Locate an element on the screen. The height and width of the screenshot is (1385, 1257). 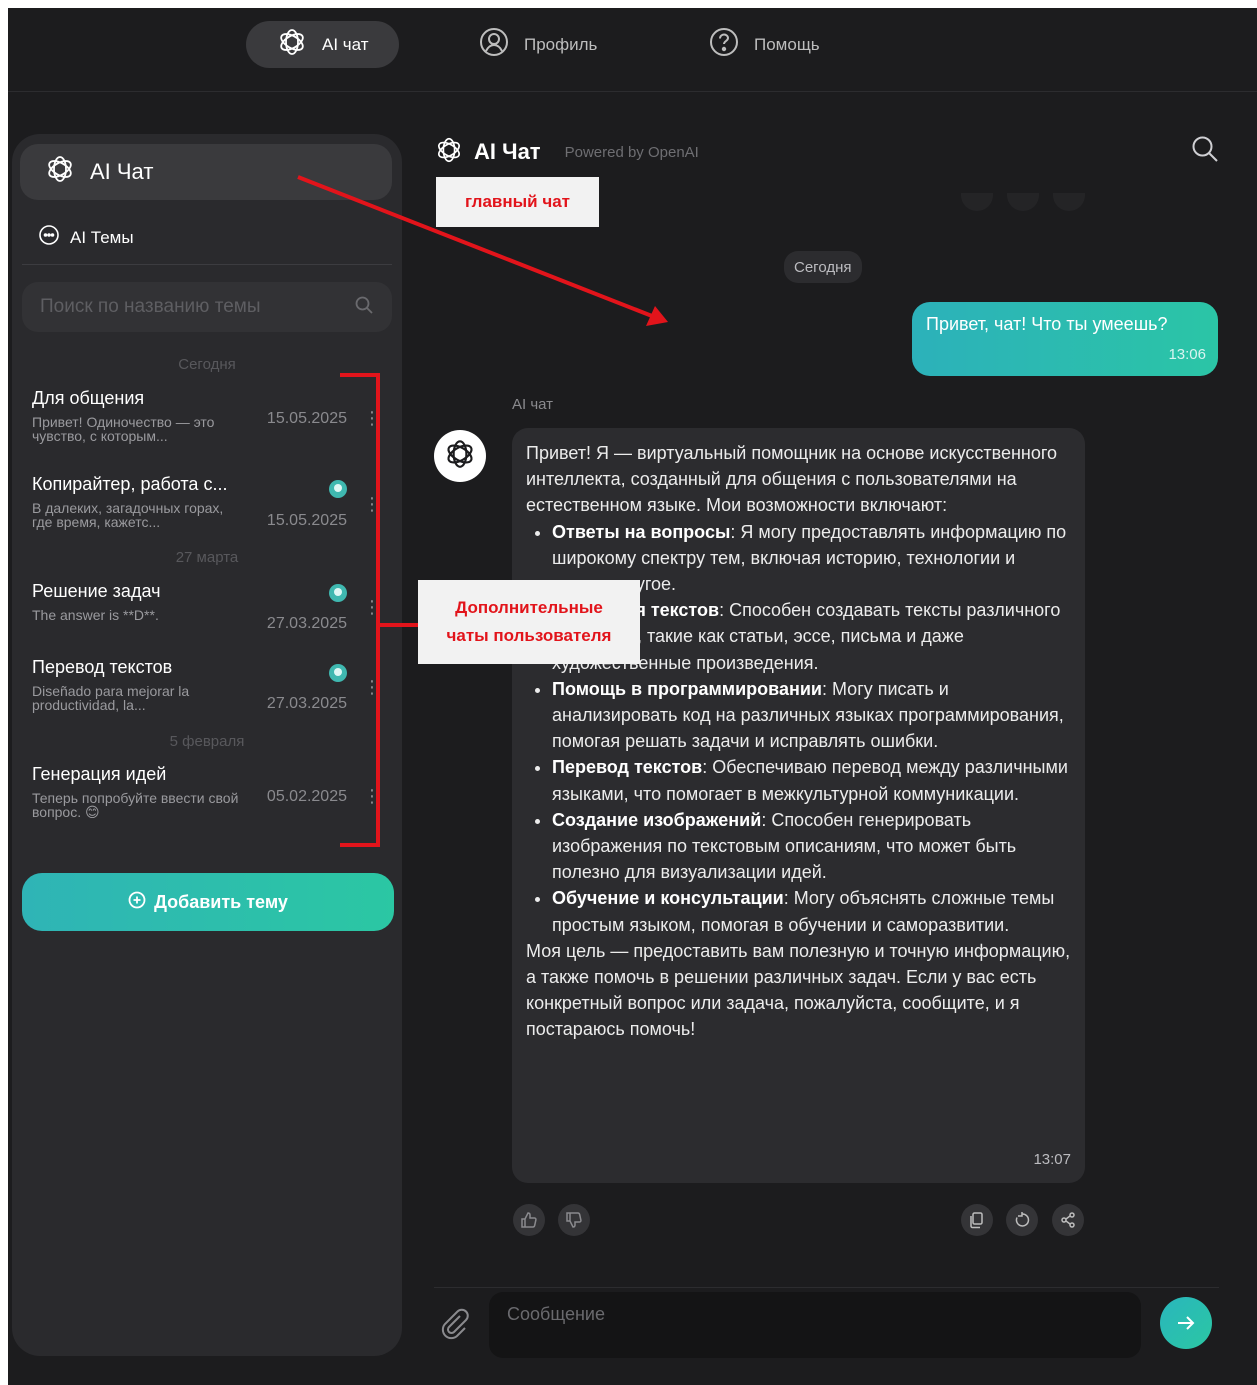
date-divider: Сегодня is located at coordinates (823, 267).